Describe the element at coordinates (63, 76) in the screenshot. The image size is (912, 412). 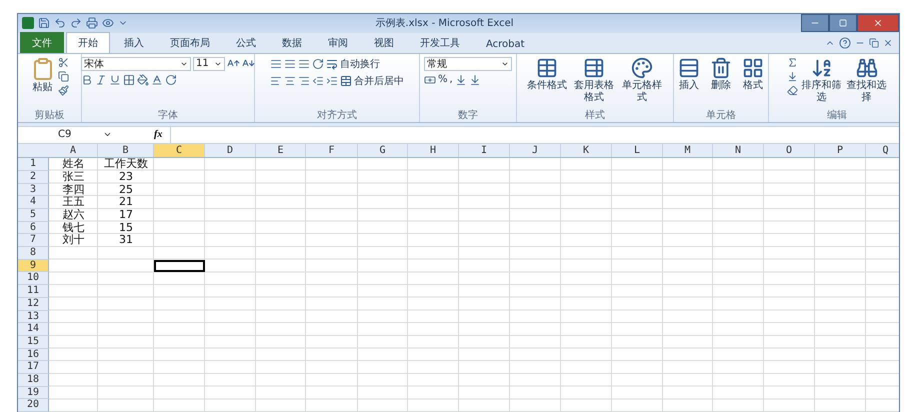
I see `copy-icon` at that location.